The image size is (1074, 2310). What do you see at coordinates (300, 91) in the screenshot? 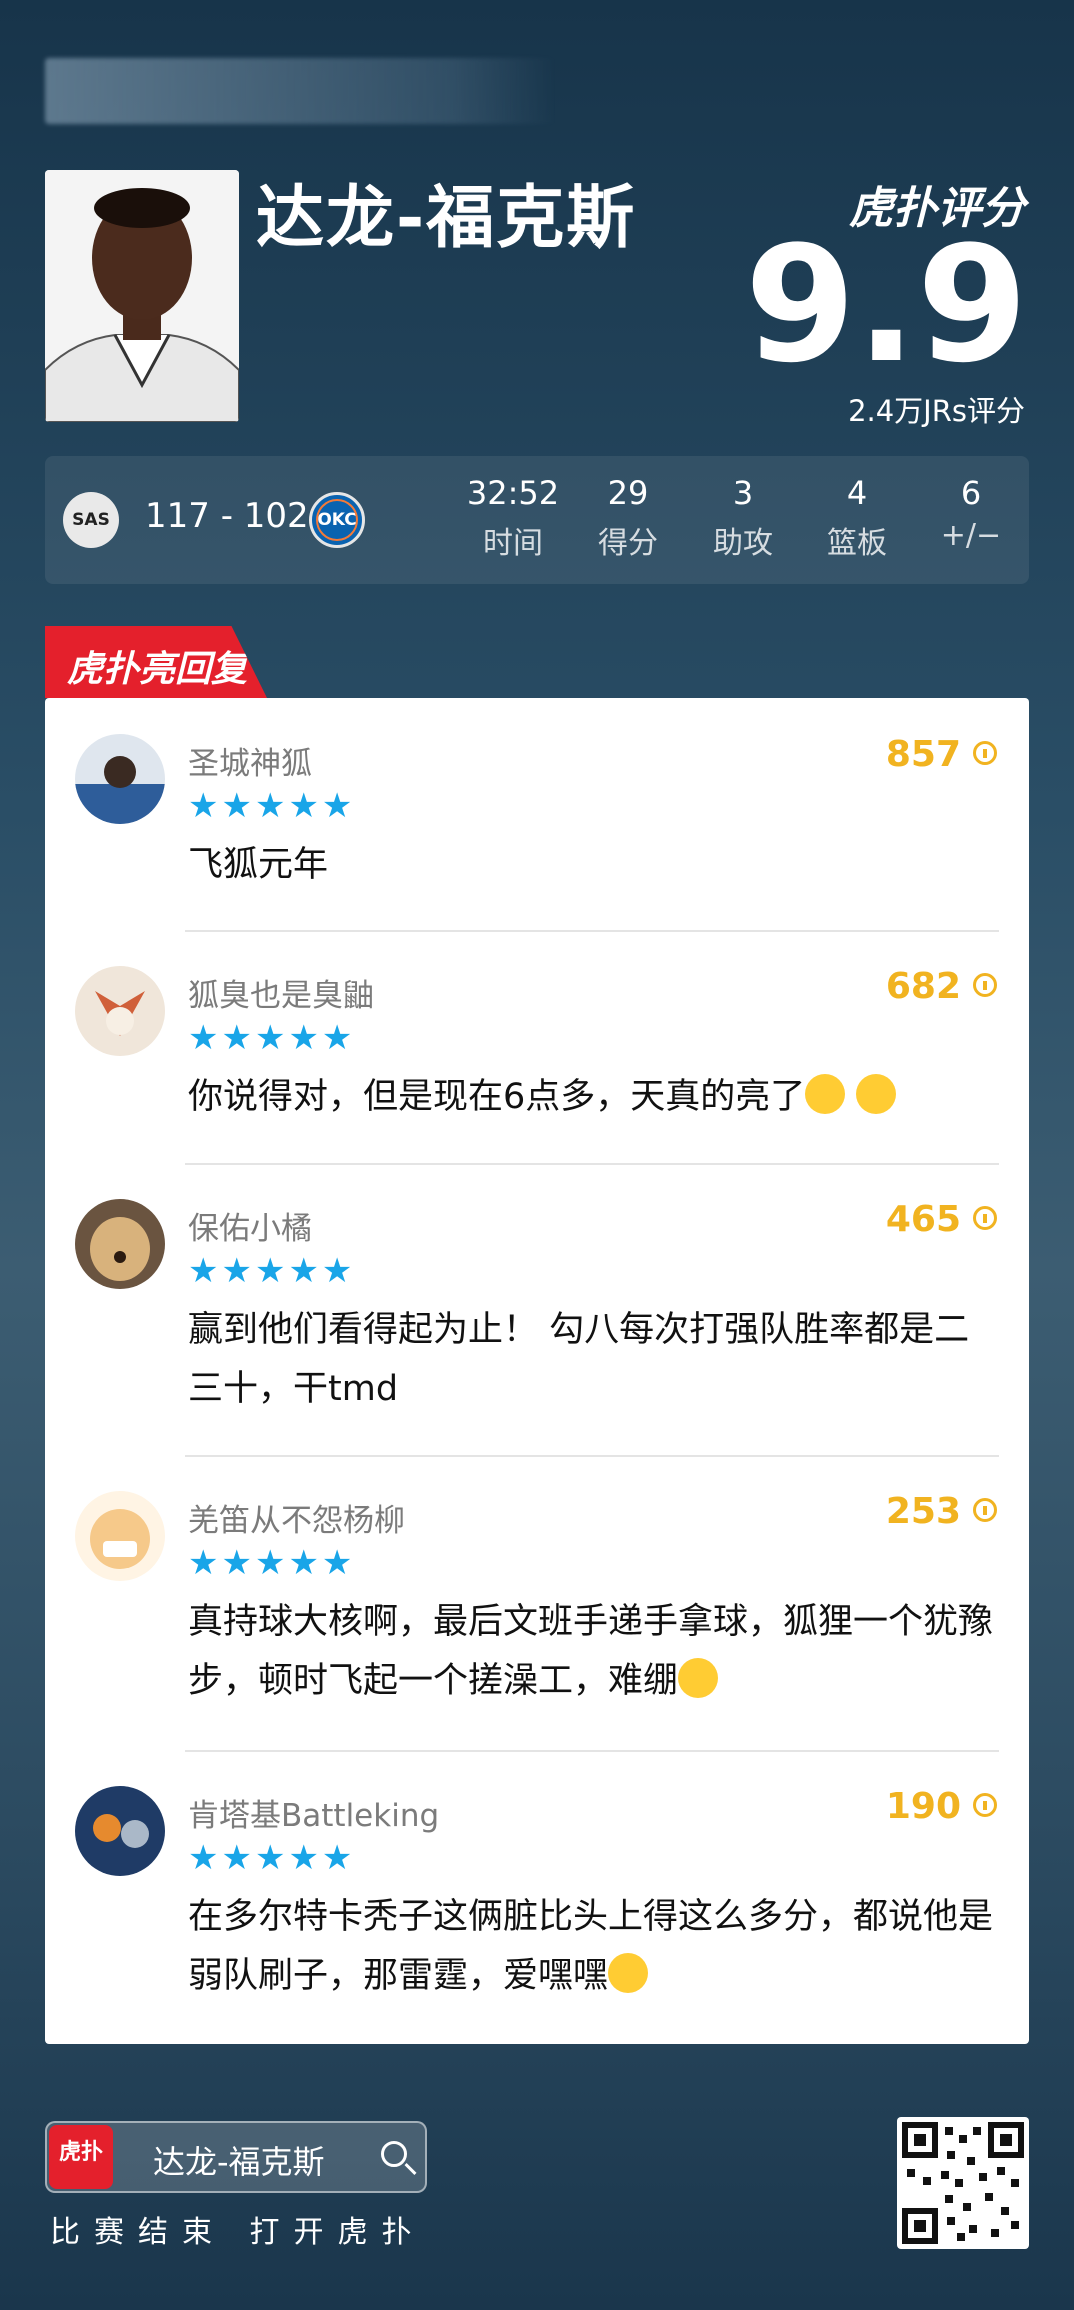
I see `blurred-header` at bounding box center [300, 91].